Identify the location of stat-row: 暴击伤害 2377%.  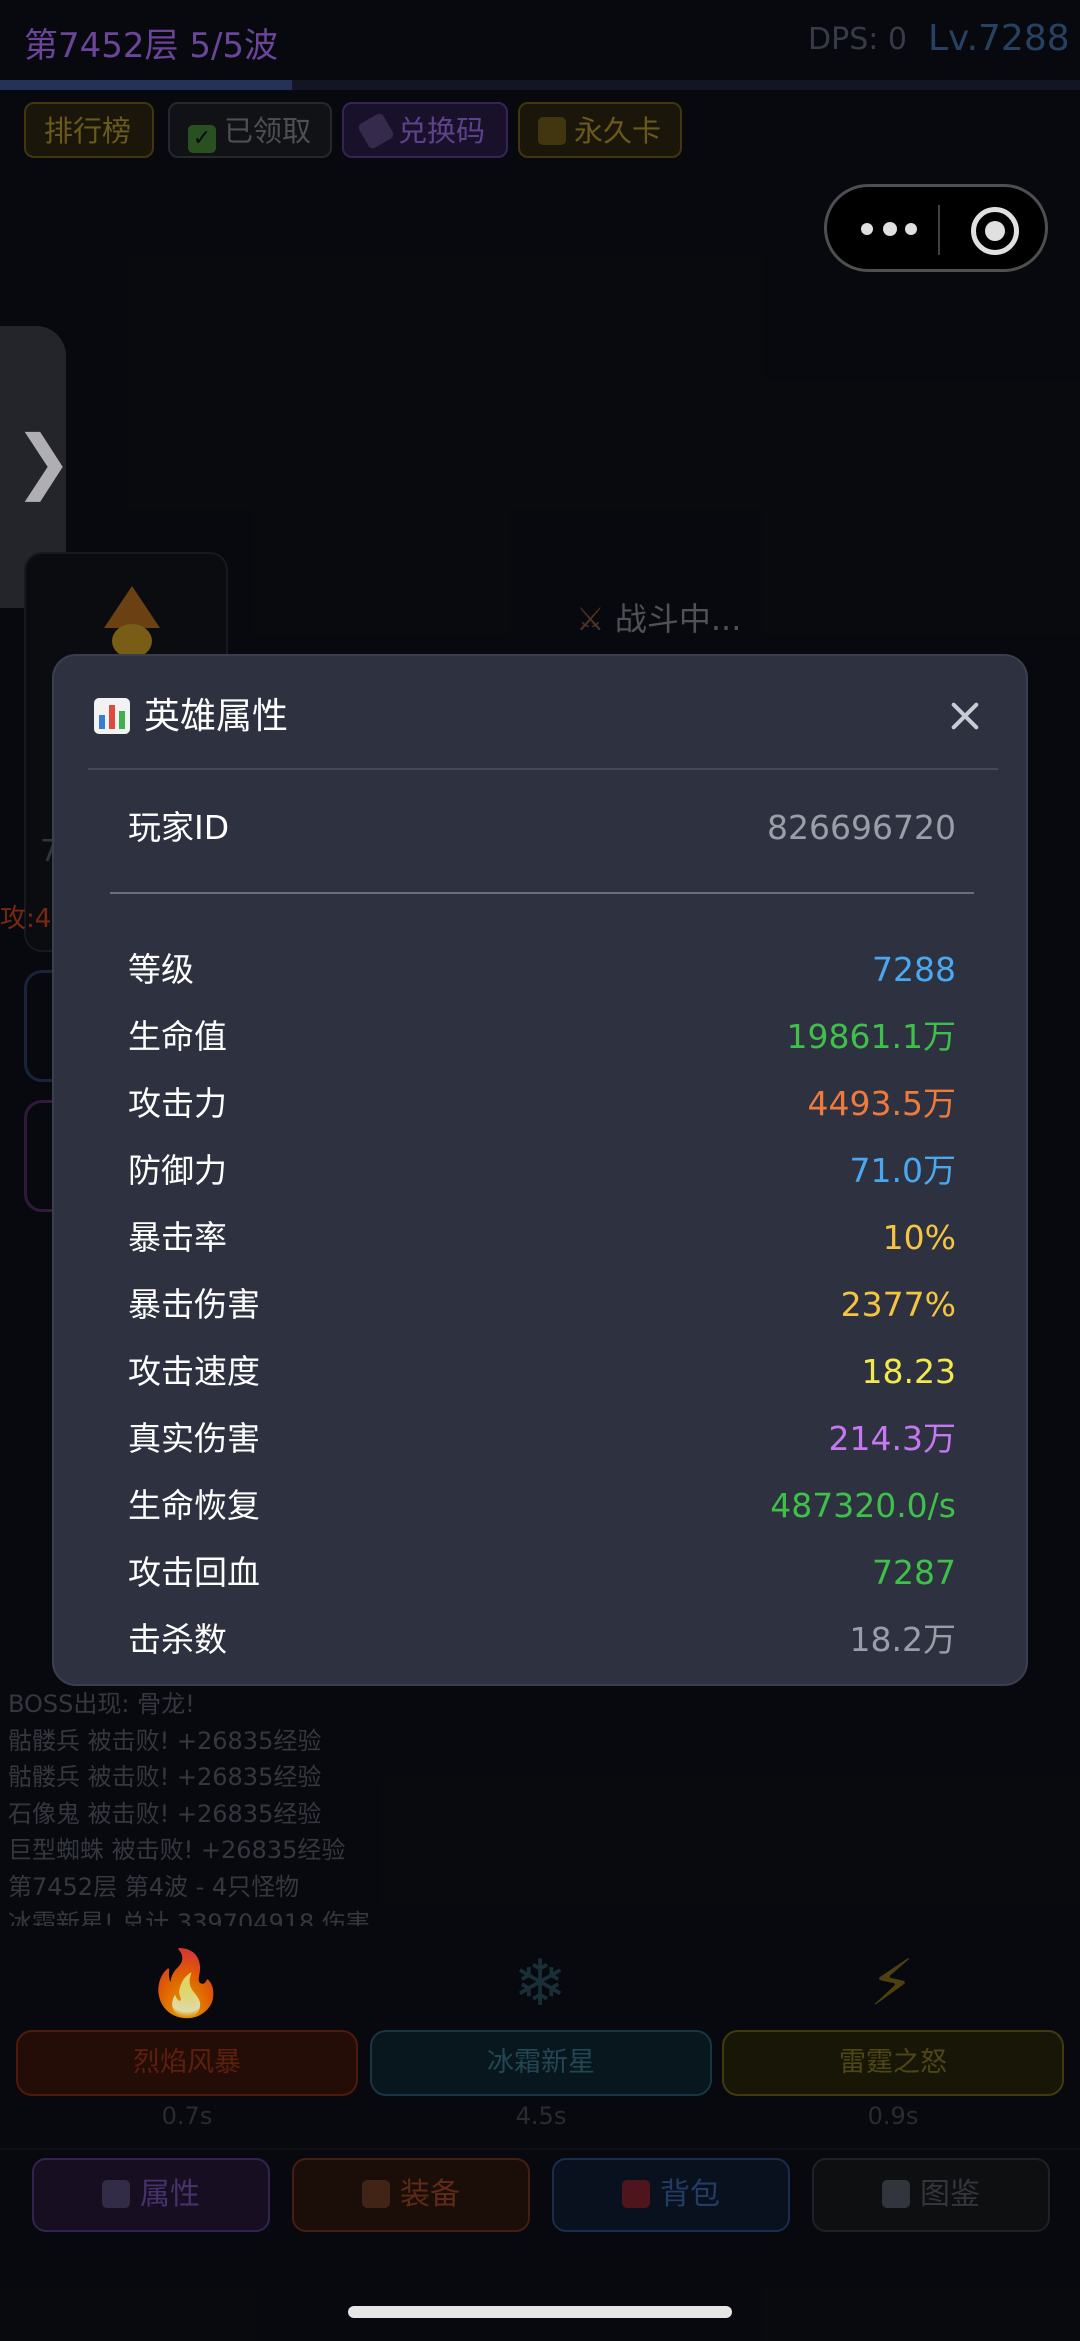
(542, 1305).